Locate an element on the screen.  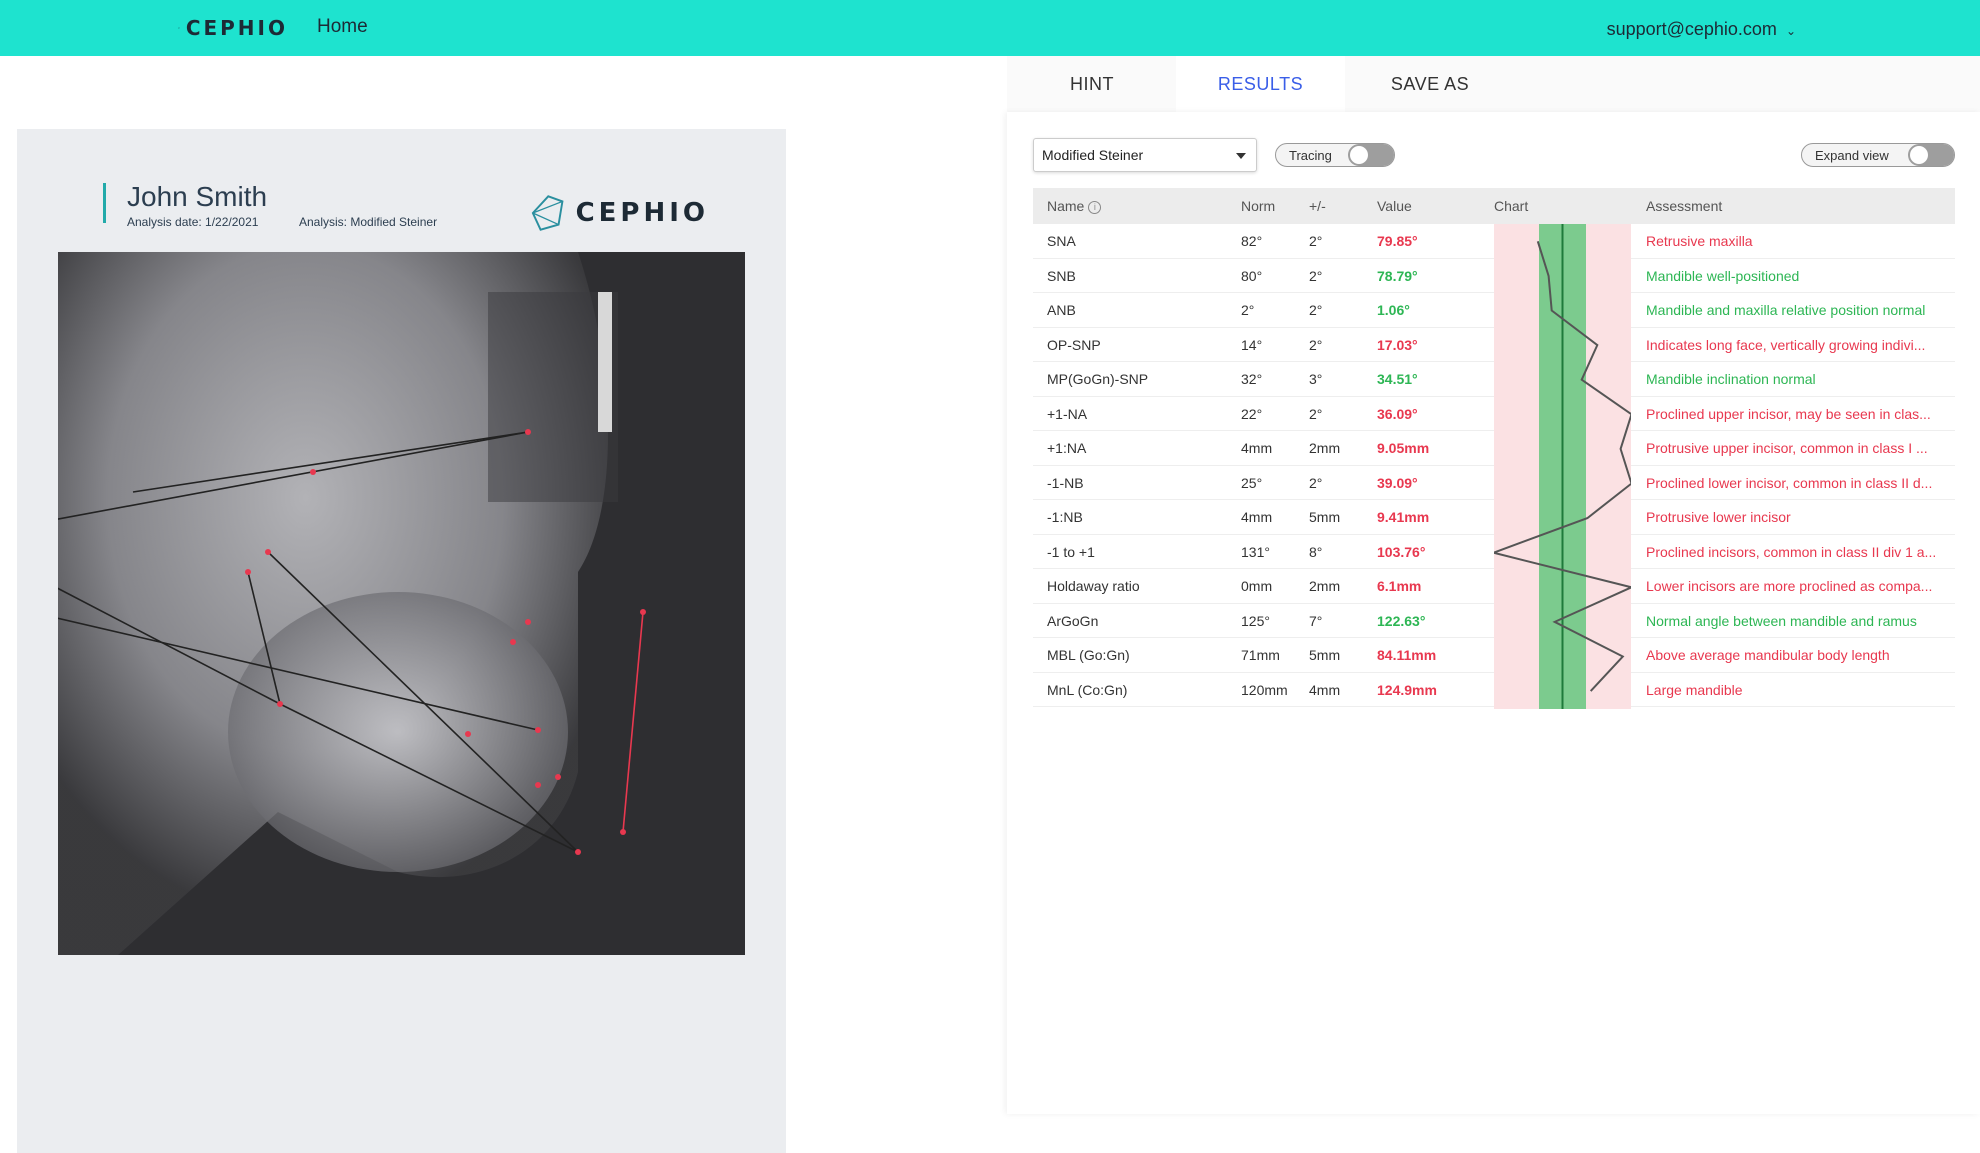
row-value: 84.11mm is located at coordinates (1406, 655).